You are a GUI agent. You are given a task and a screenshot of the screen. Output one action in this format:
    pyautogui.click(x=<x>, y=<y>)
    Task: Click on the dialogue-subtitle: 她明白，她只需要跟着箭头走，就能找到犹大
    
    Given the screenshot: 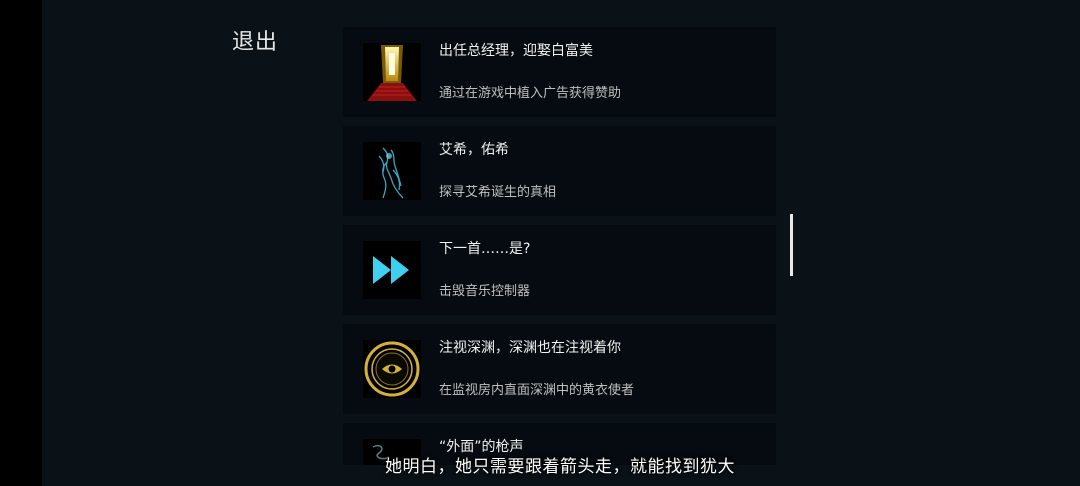 What is the action you would take?
    pyautogui.click(x=560, y=467)
    